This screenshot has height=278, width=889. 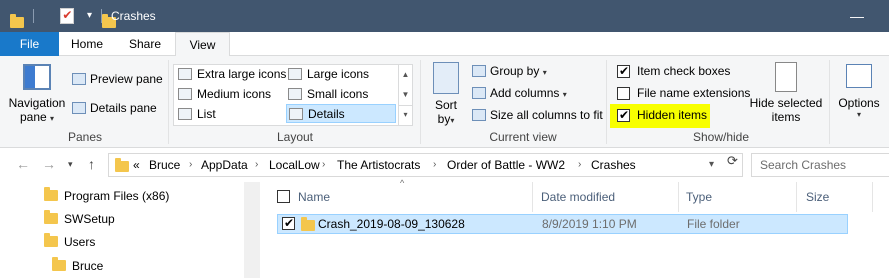 I want to click on breadcrumb-item: The Artistocrats, so click(x=378, y=165).